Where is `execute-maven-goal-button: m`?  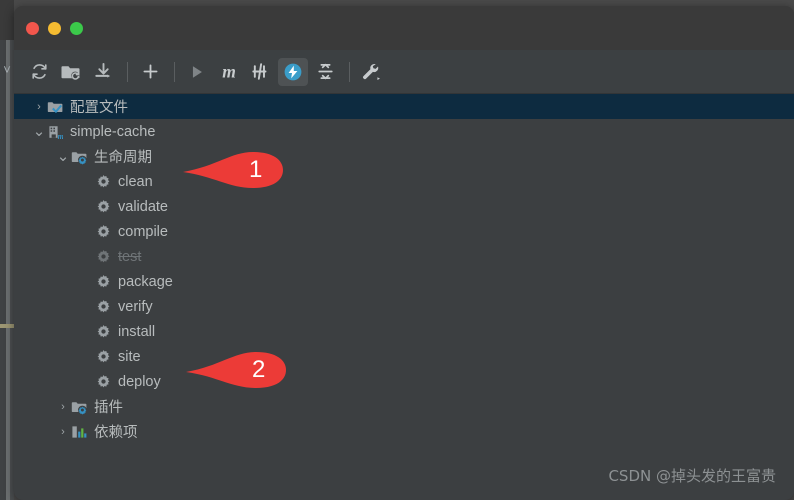
execute-maven-goal-button: m is located at coordinates (229, 72).